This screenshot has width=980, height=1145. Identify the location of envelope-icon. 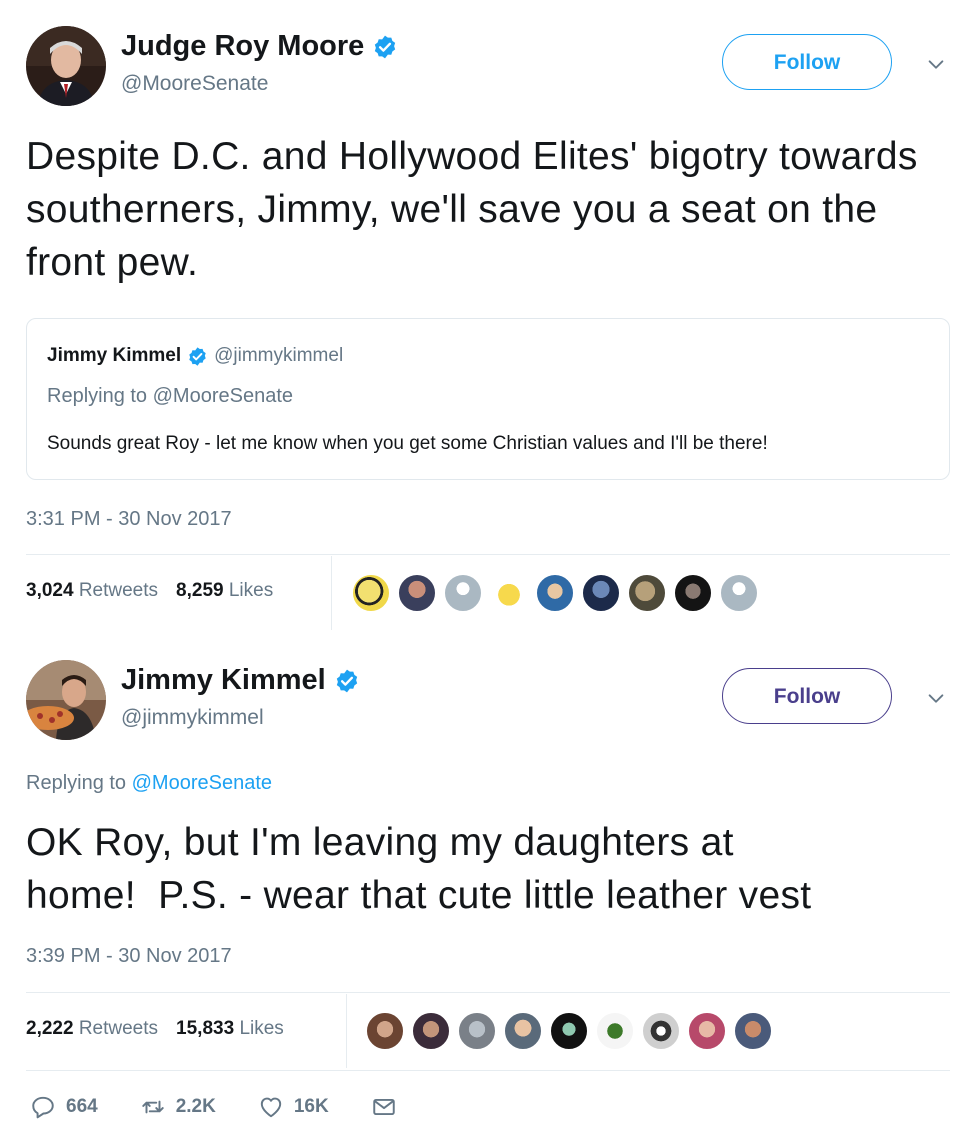
(383, 1107).